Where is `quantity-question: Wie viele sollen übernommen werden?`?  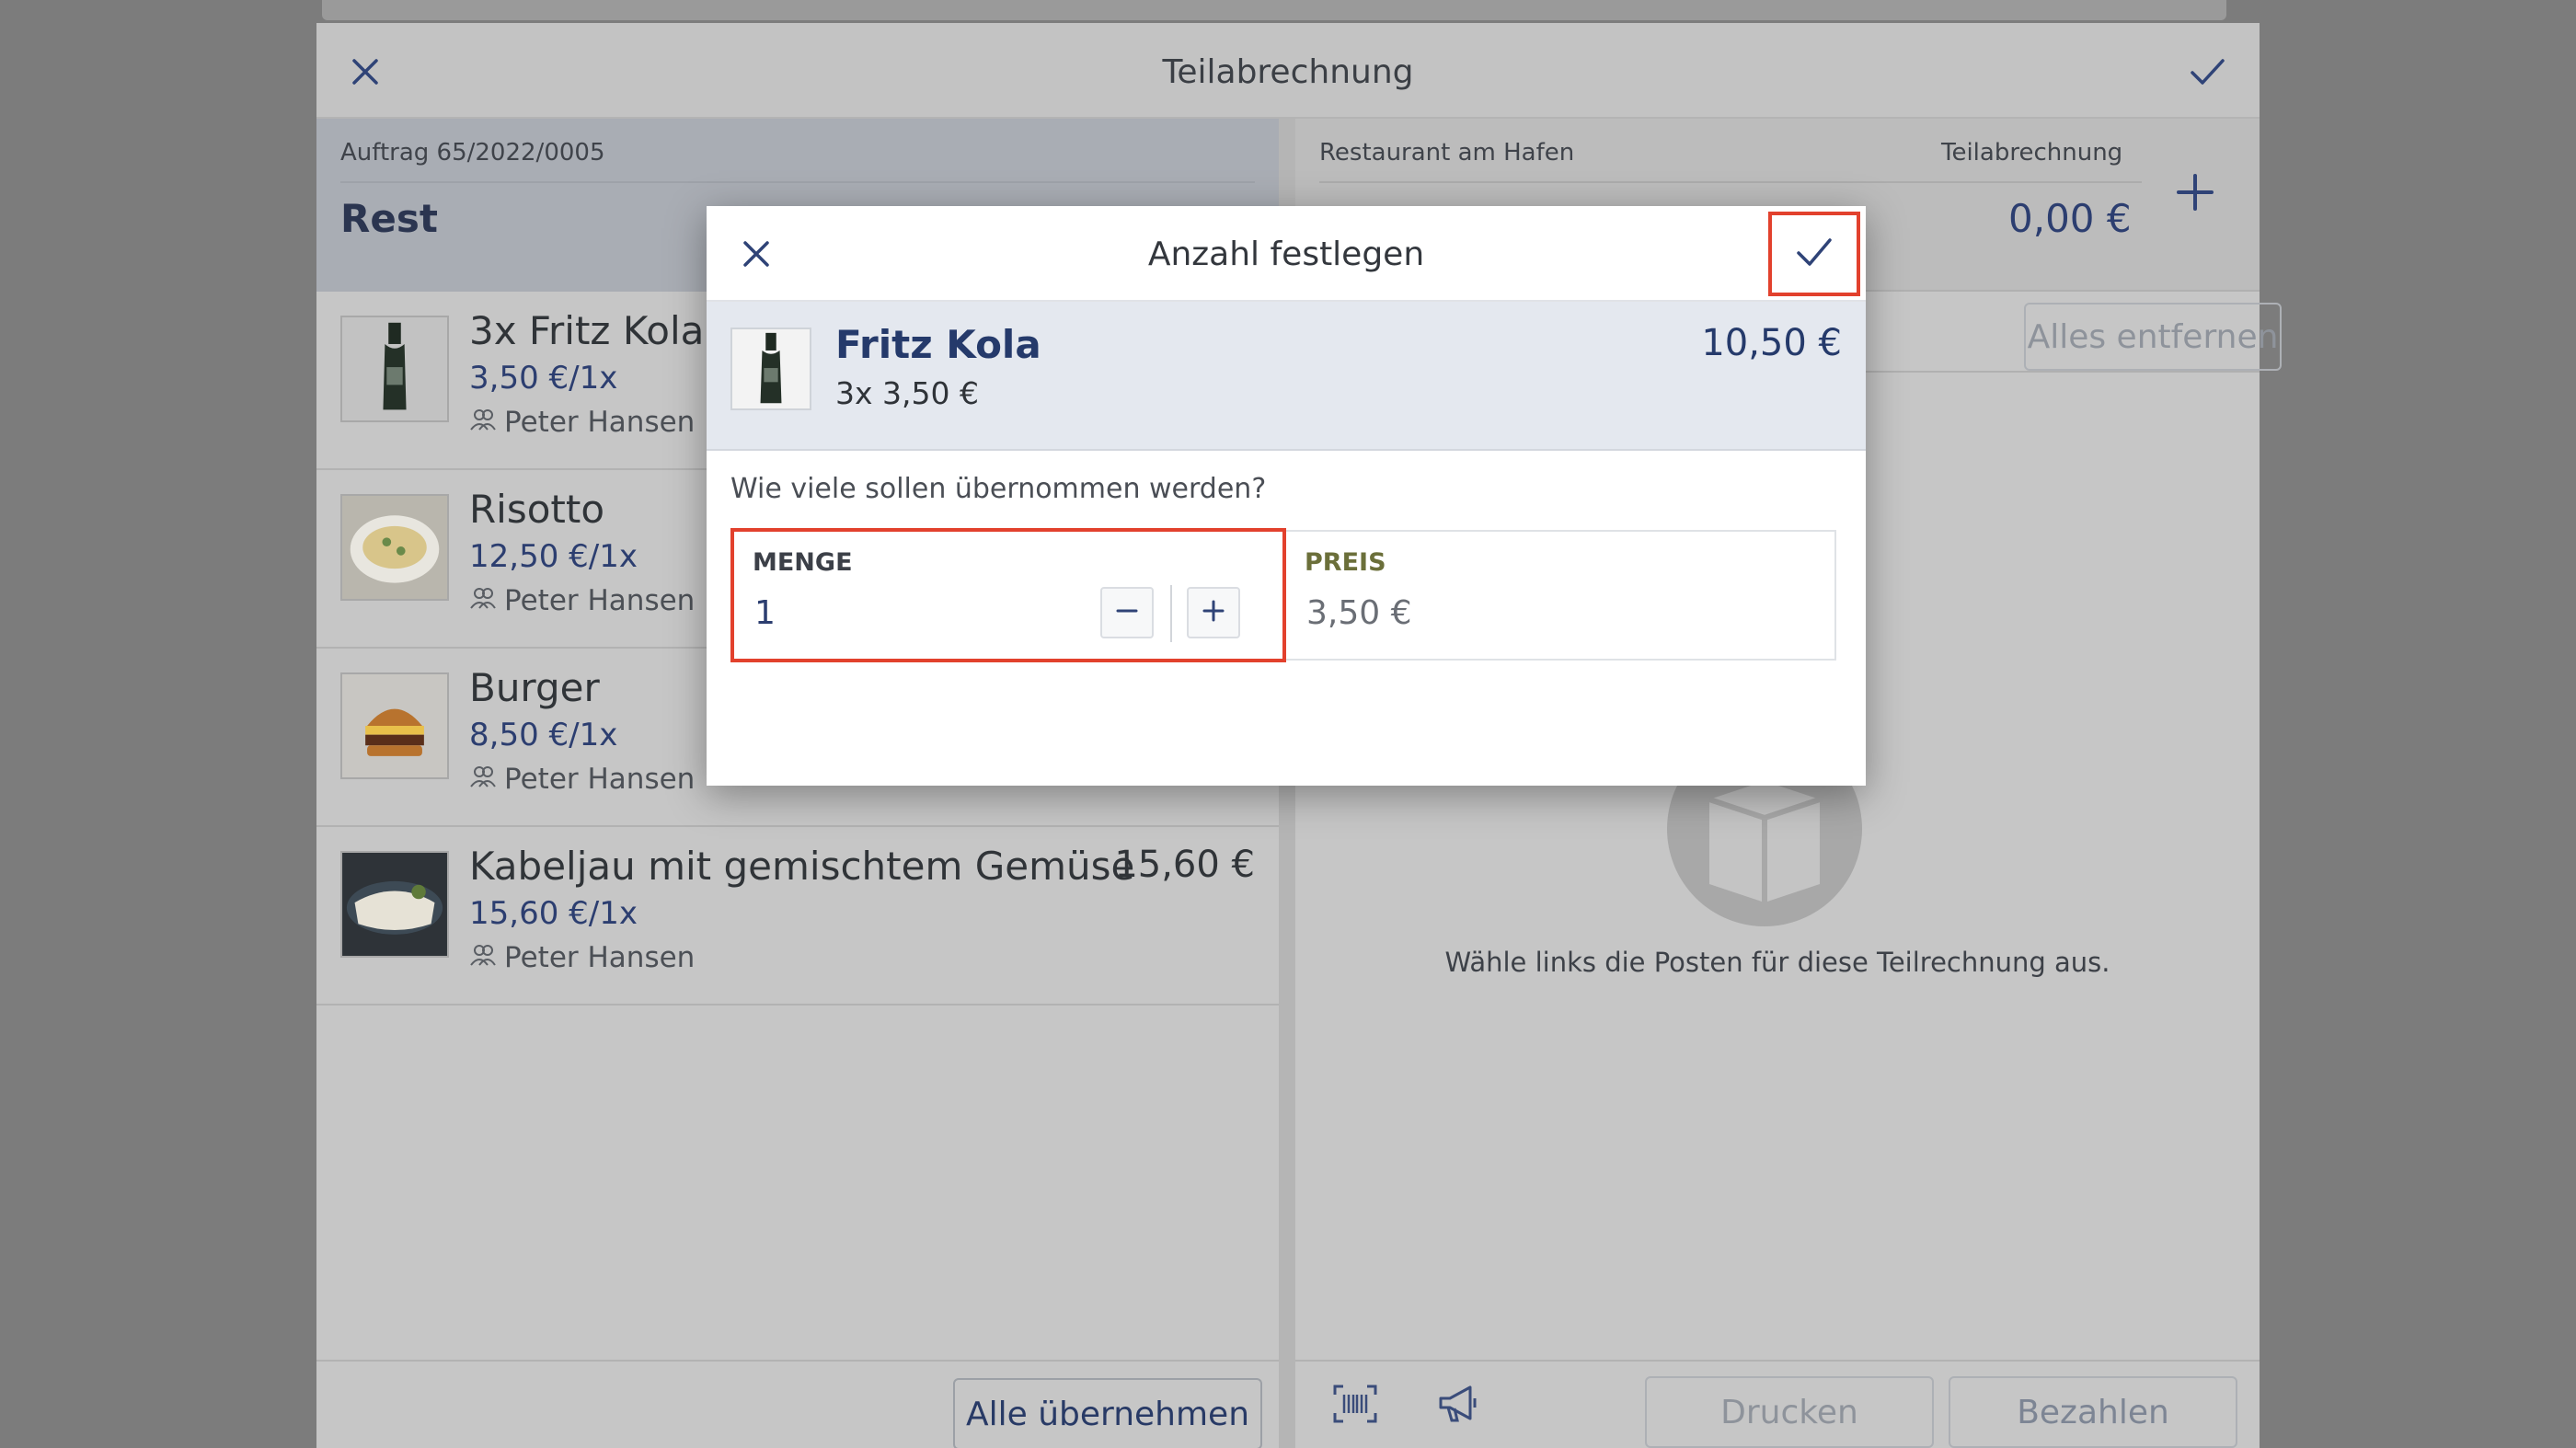
quantity-question: Wie viele sollen übernommen werden? is located at coordinates (998, 489).